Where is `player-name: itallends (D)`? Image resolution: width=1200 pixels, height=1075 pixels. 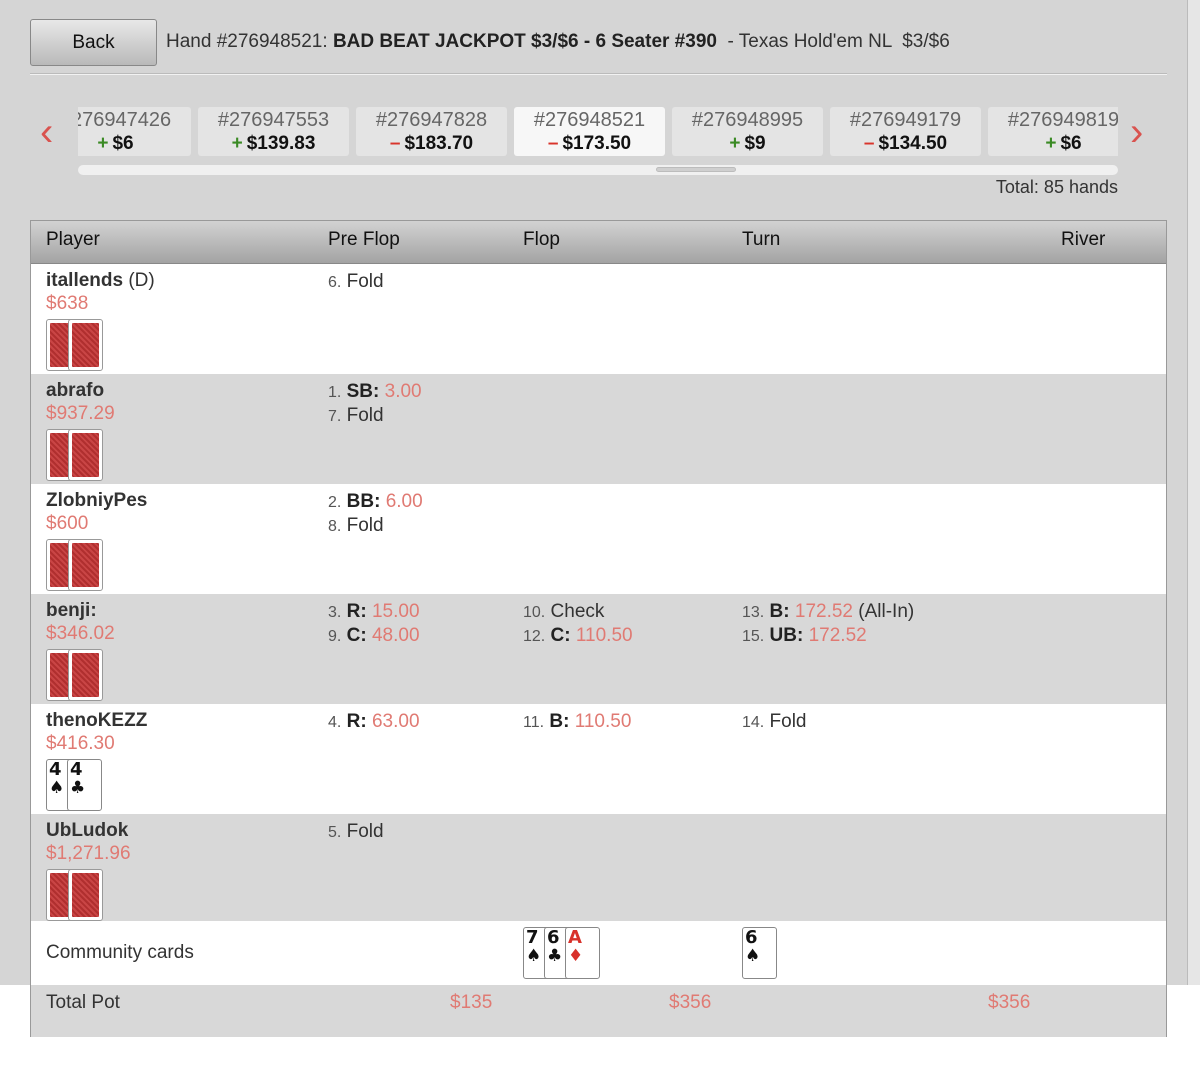
player-name: itallends (D) is located at coordinates (100, 281).